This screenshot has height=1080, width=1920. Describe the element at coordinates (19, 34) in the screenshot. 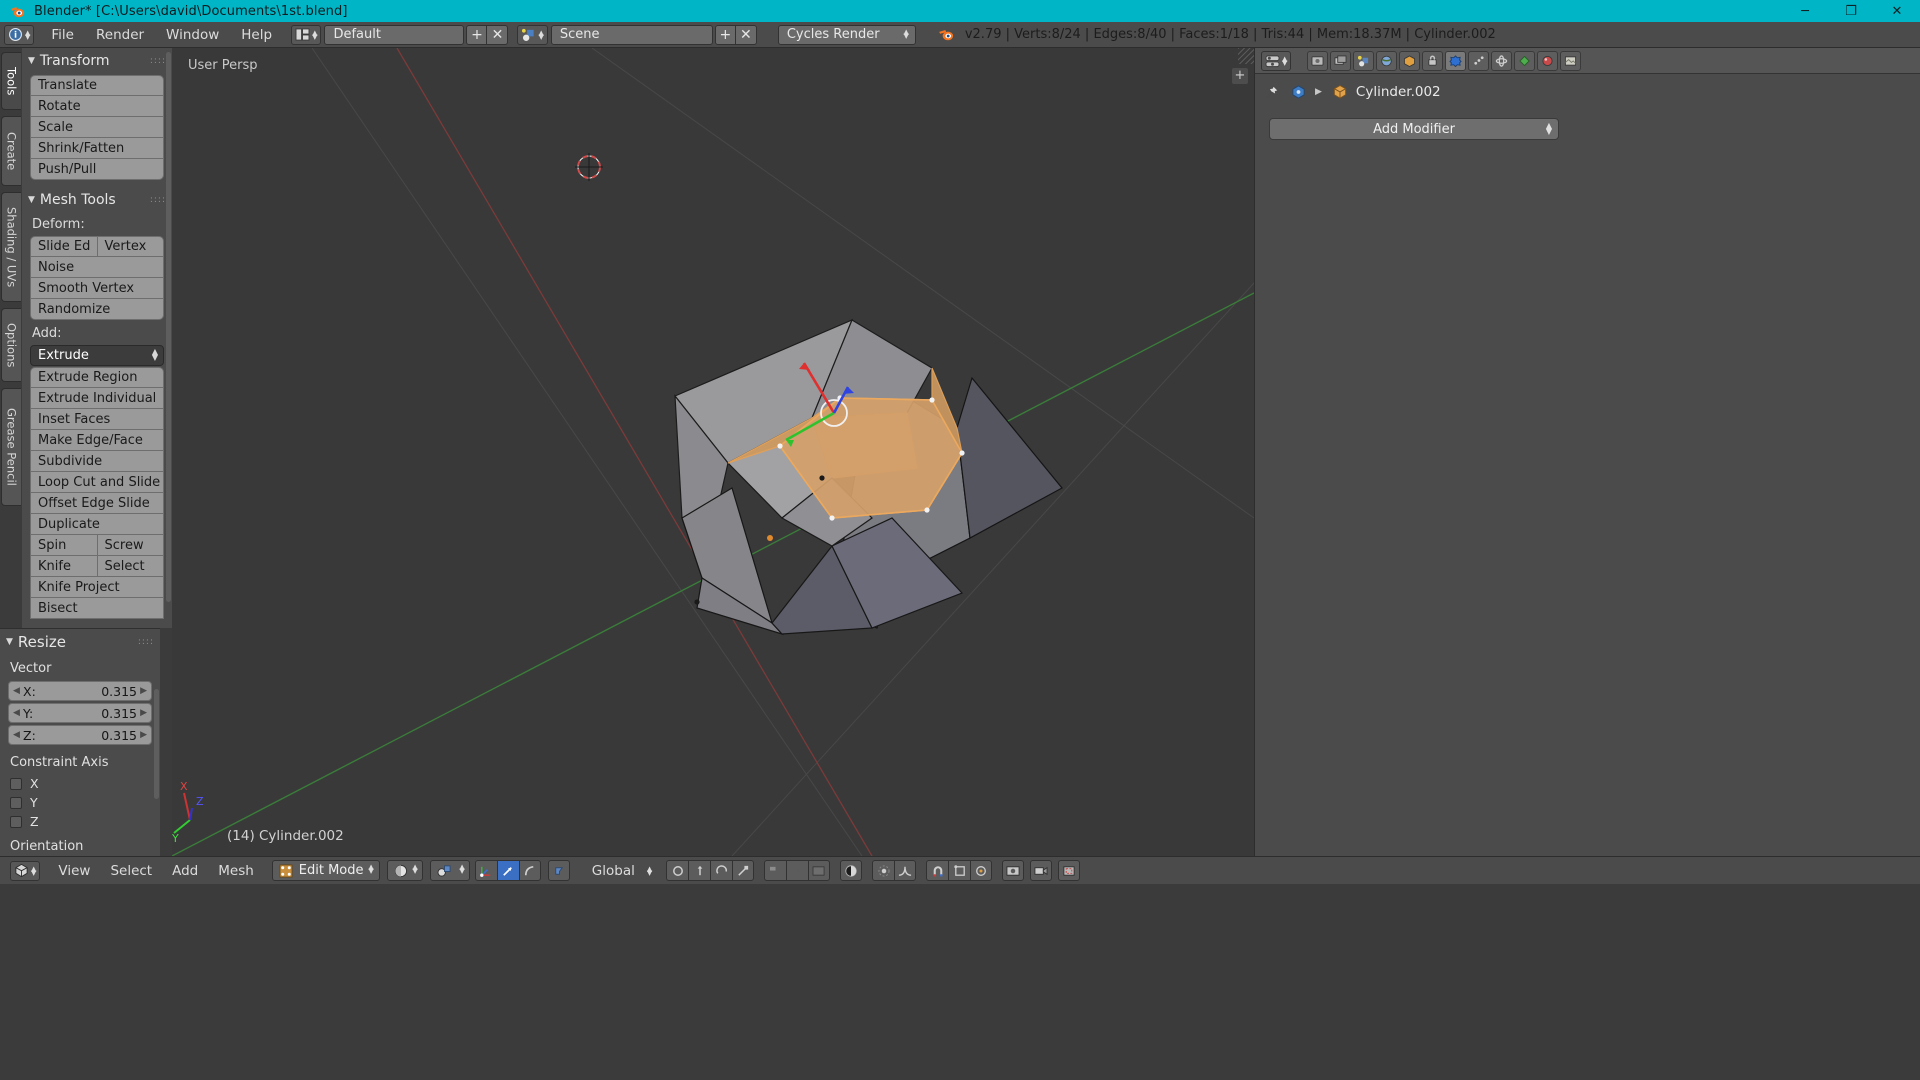

I see `editor-type-selector: ▲ ▼` at that location.